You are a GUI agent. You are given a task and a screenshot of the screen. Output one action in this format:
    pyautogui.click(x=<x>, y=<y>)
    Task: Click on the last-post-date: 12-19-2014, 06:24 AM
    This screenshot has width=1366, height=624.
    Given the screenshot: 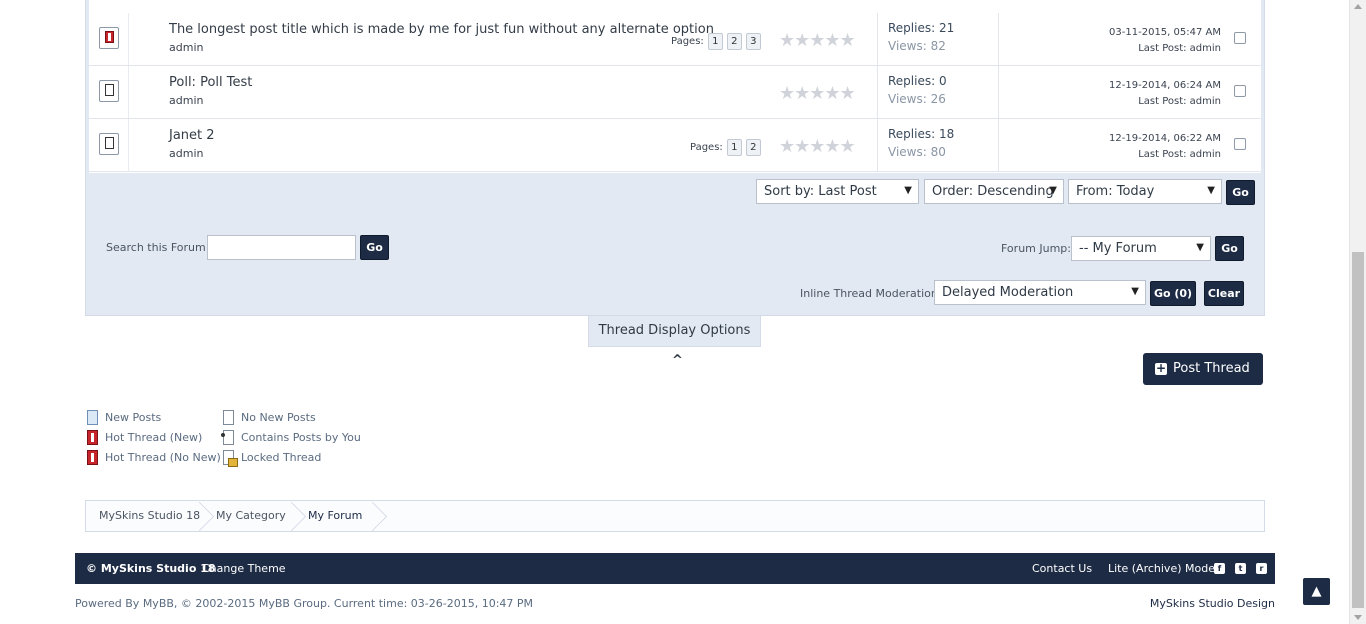 What is the action you would take?
    pyautogui.click(x=1165, y=86)
    